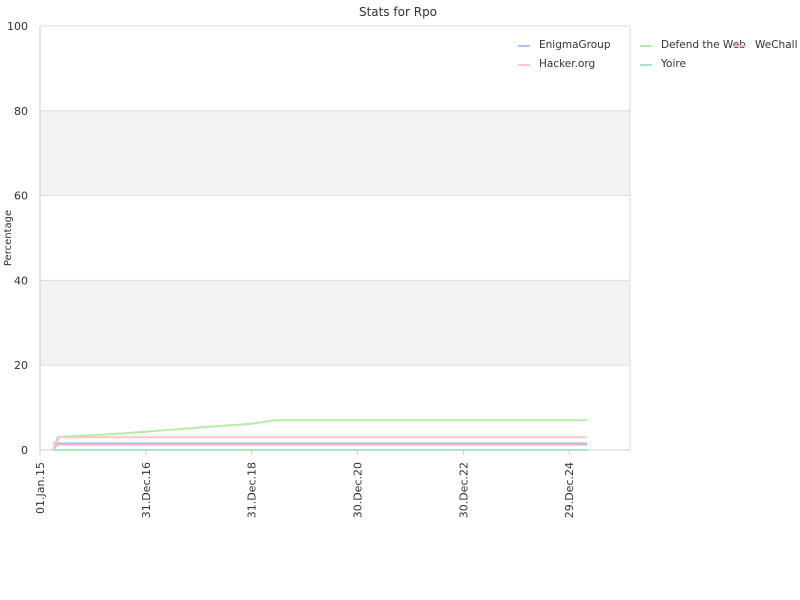 This screenshot has width=800, height=600. I want to click on series-lines, so click(320, 435).